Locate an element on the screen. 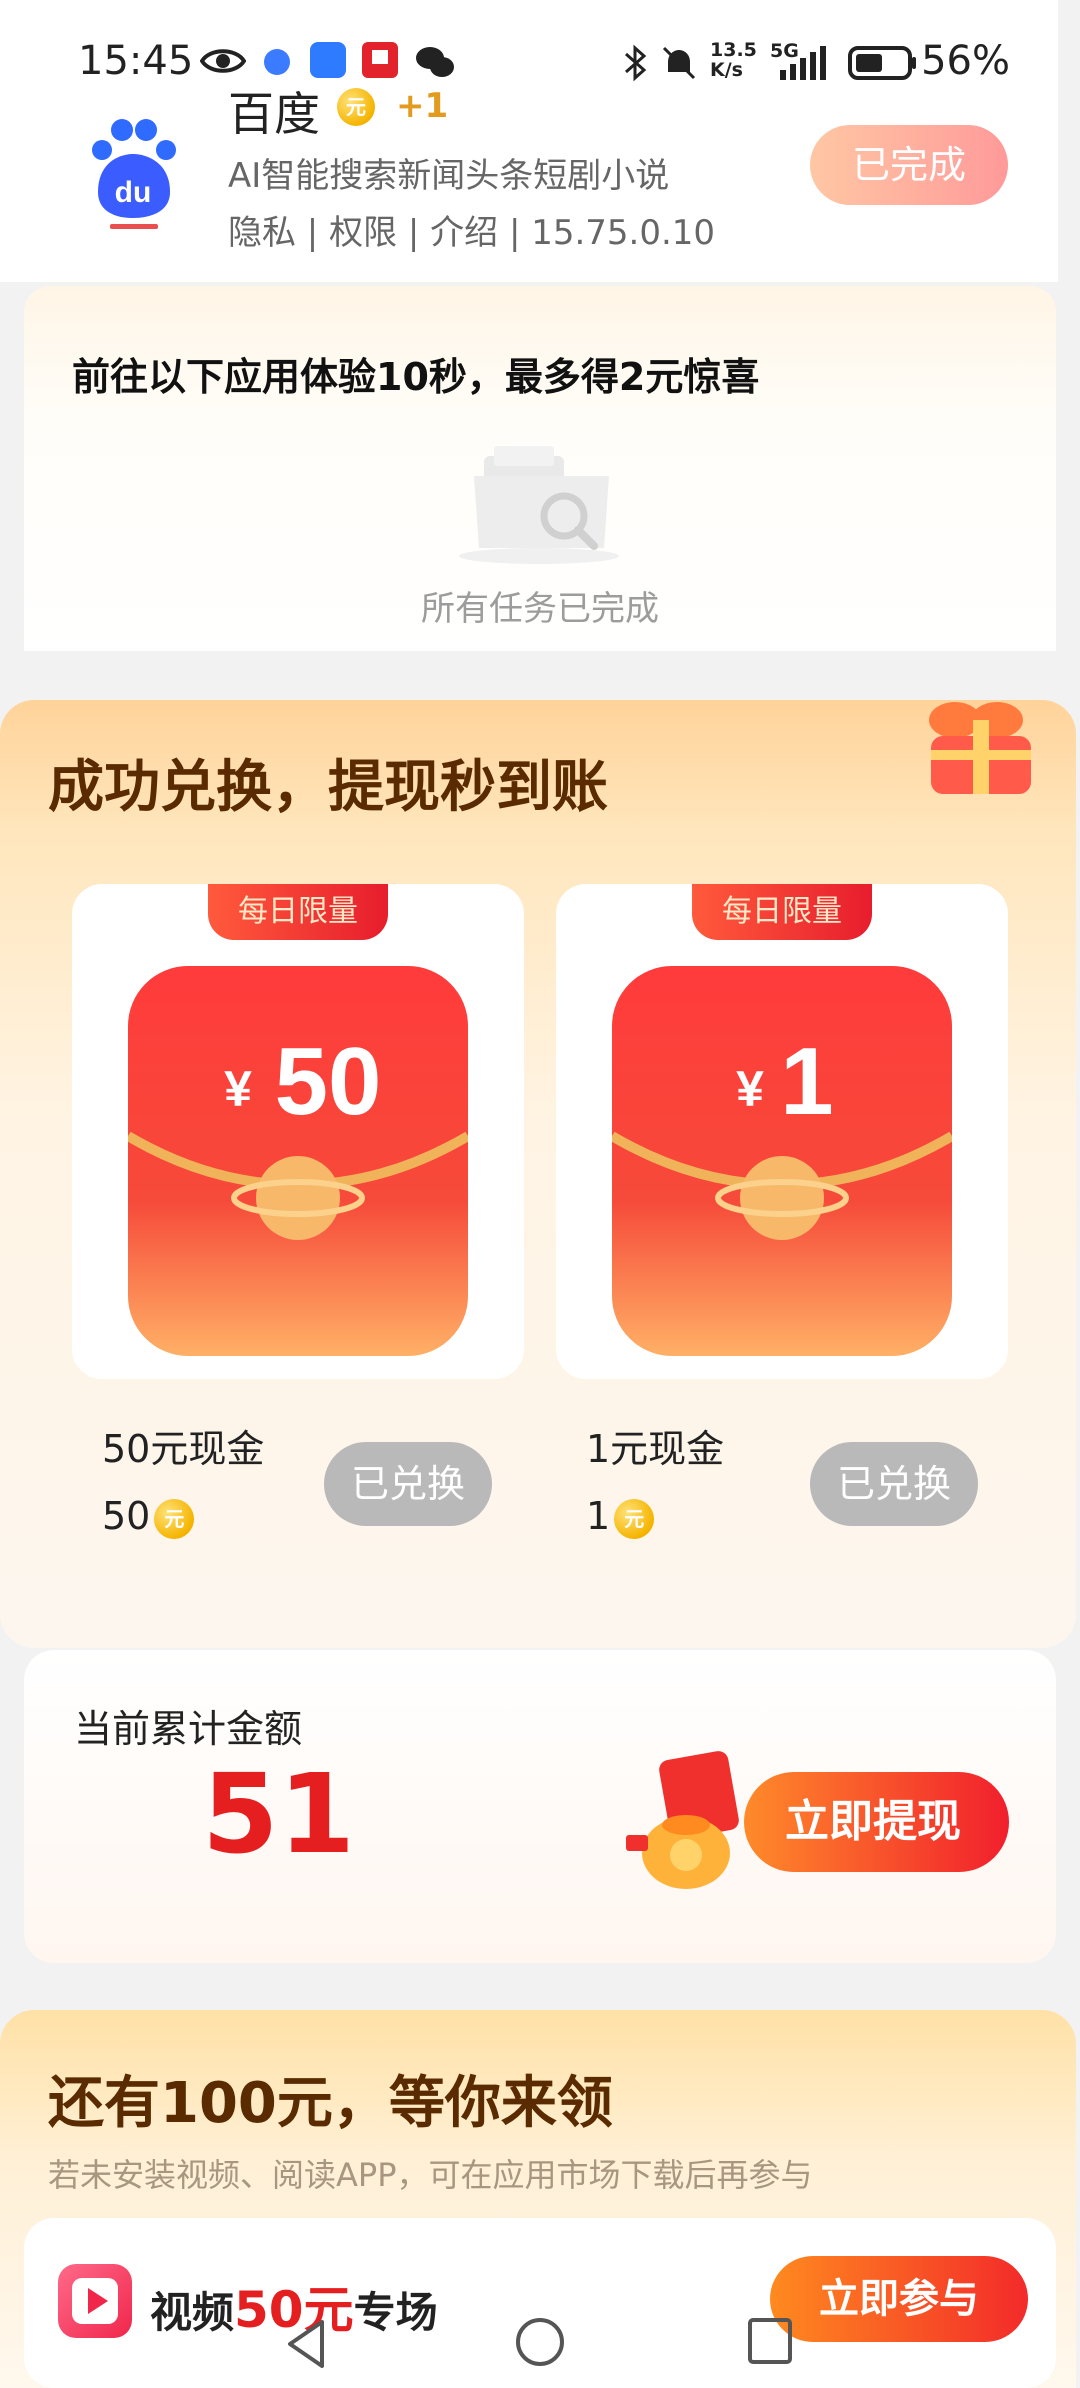 The height and width of the screenshot is (2388, 1080). prize-name: 50元现金 is located at coordinates (183, 1449).